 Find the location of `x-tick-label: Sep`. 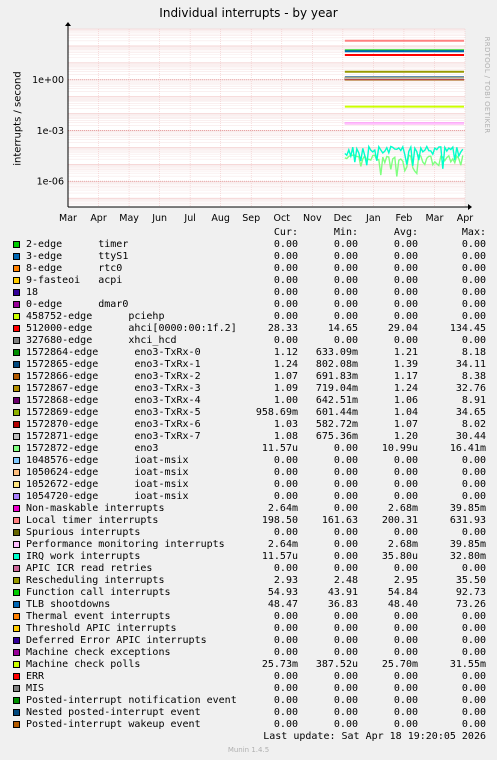

x-tick-label: Sep is located at coordinates (251, 218).